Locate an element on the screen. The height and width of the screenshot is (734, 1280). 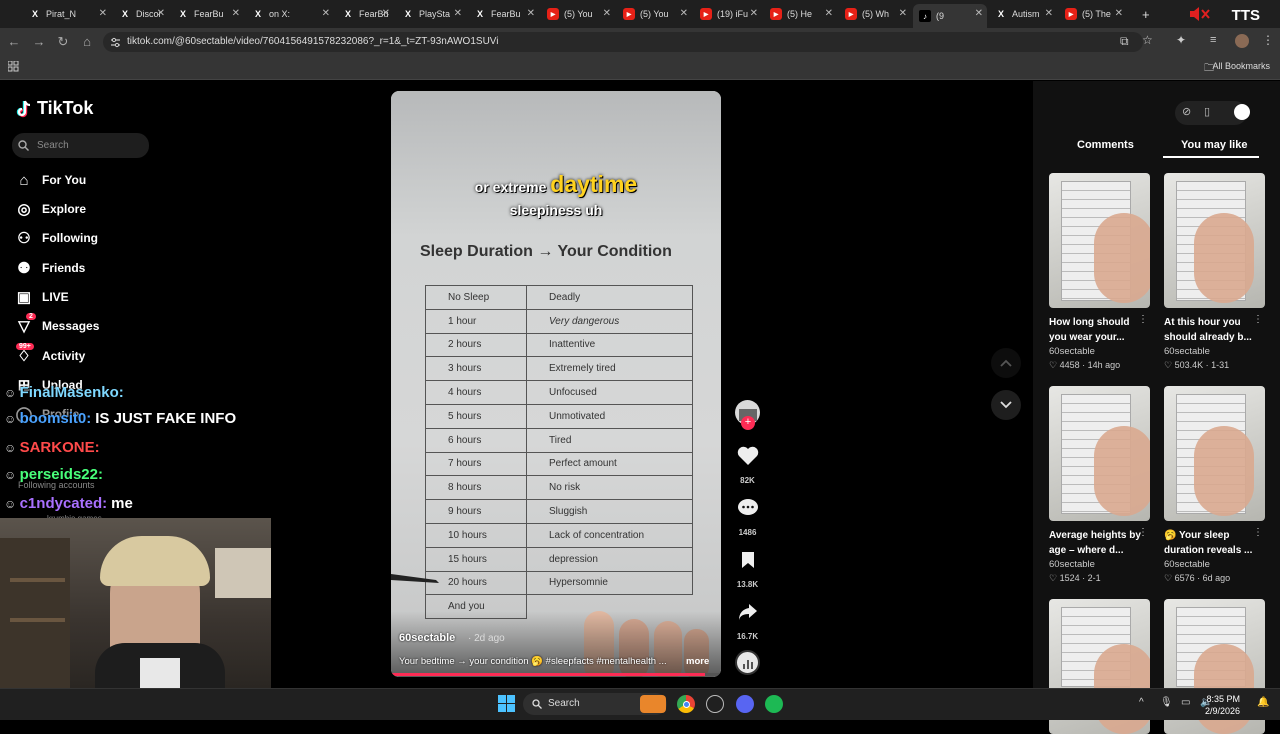
music-disc-icon is located at coordinates (747, 662).